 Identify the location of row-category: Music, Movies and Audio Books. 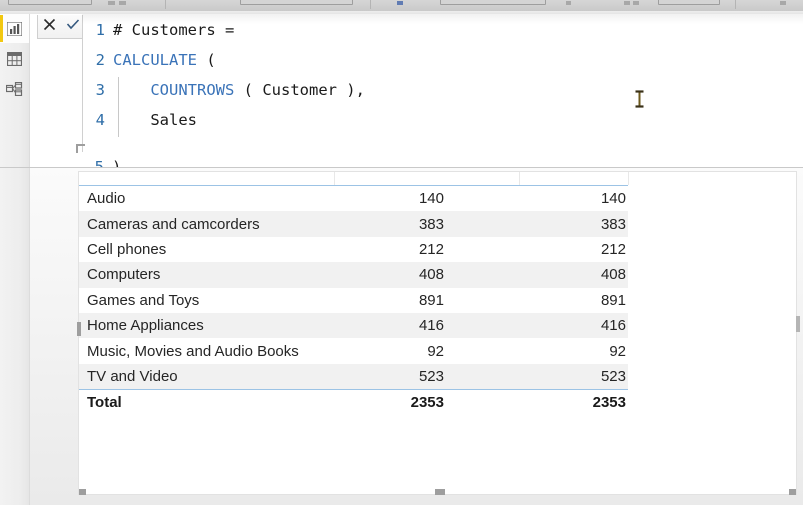
(193, 351).